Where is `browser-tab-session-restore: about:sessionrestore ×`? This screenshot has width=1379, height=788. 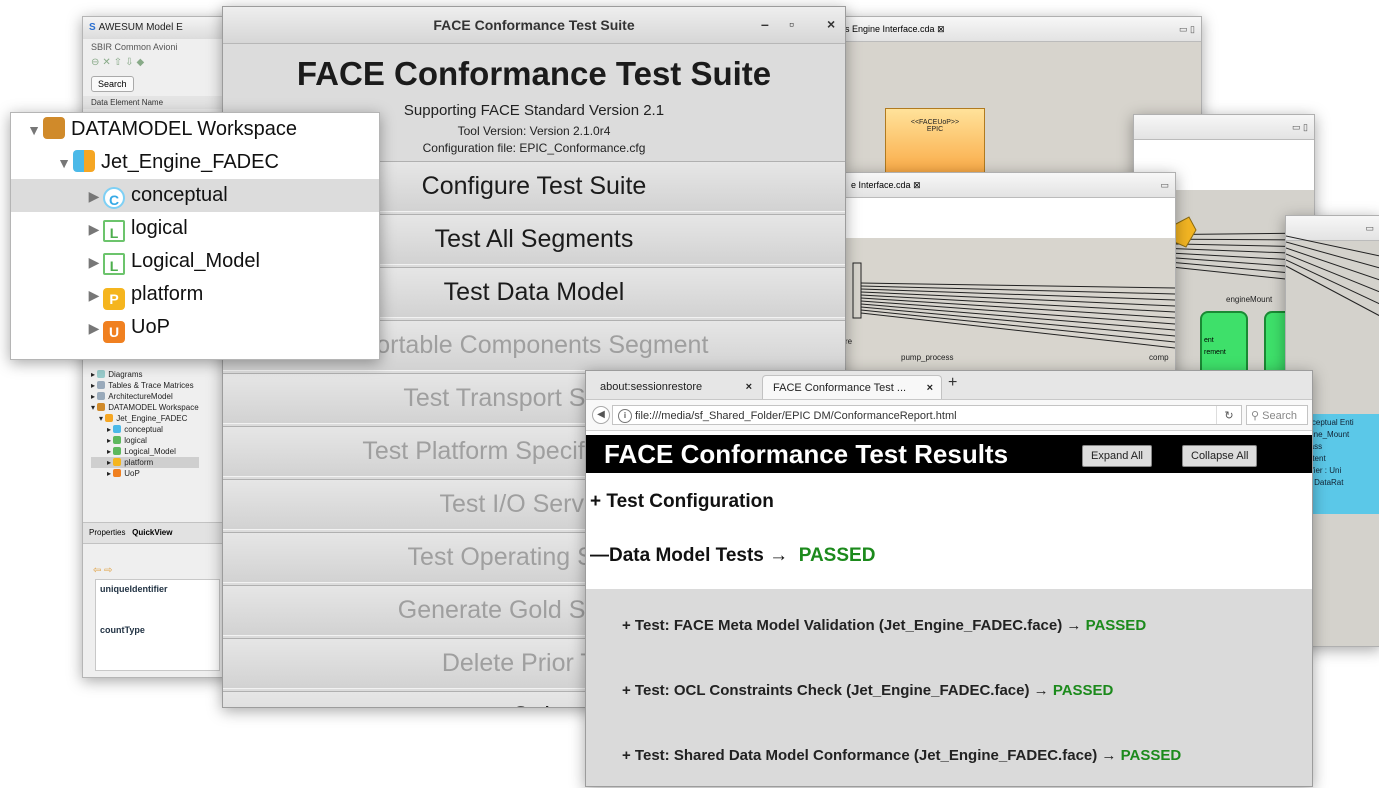 browser-tab-session-restore: about:sessionrestore × is located at coordinates (675, 387).